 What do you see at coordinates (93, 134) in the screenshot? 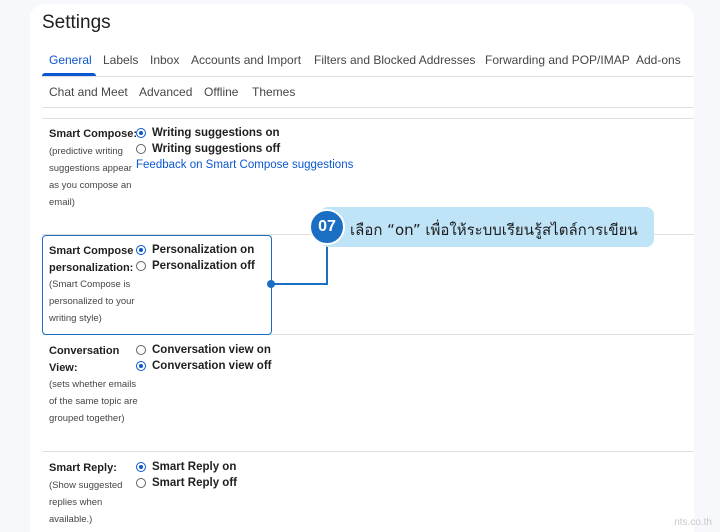
I see `smart-compose-title: Smart Compose:` at bounding box center [93, 134].